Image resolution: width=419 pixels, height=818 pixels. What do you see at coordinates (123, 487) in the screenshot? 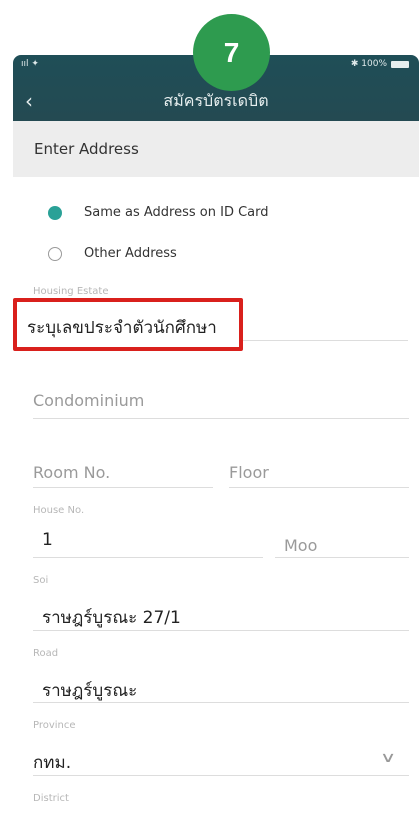
I see `room-no-underline` at bounding box center [123, 487].